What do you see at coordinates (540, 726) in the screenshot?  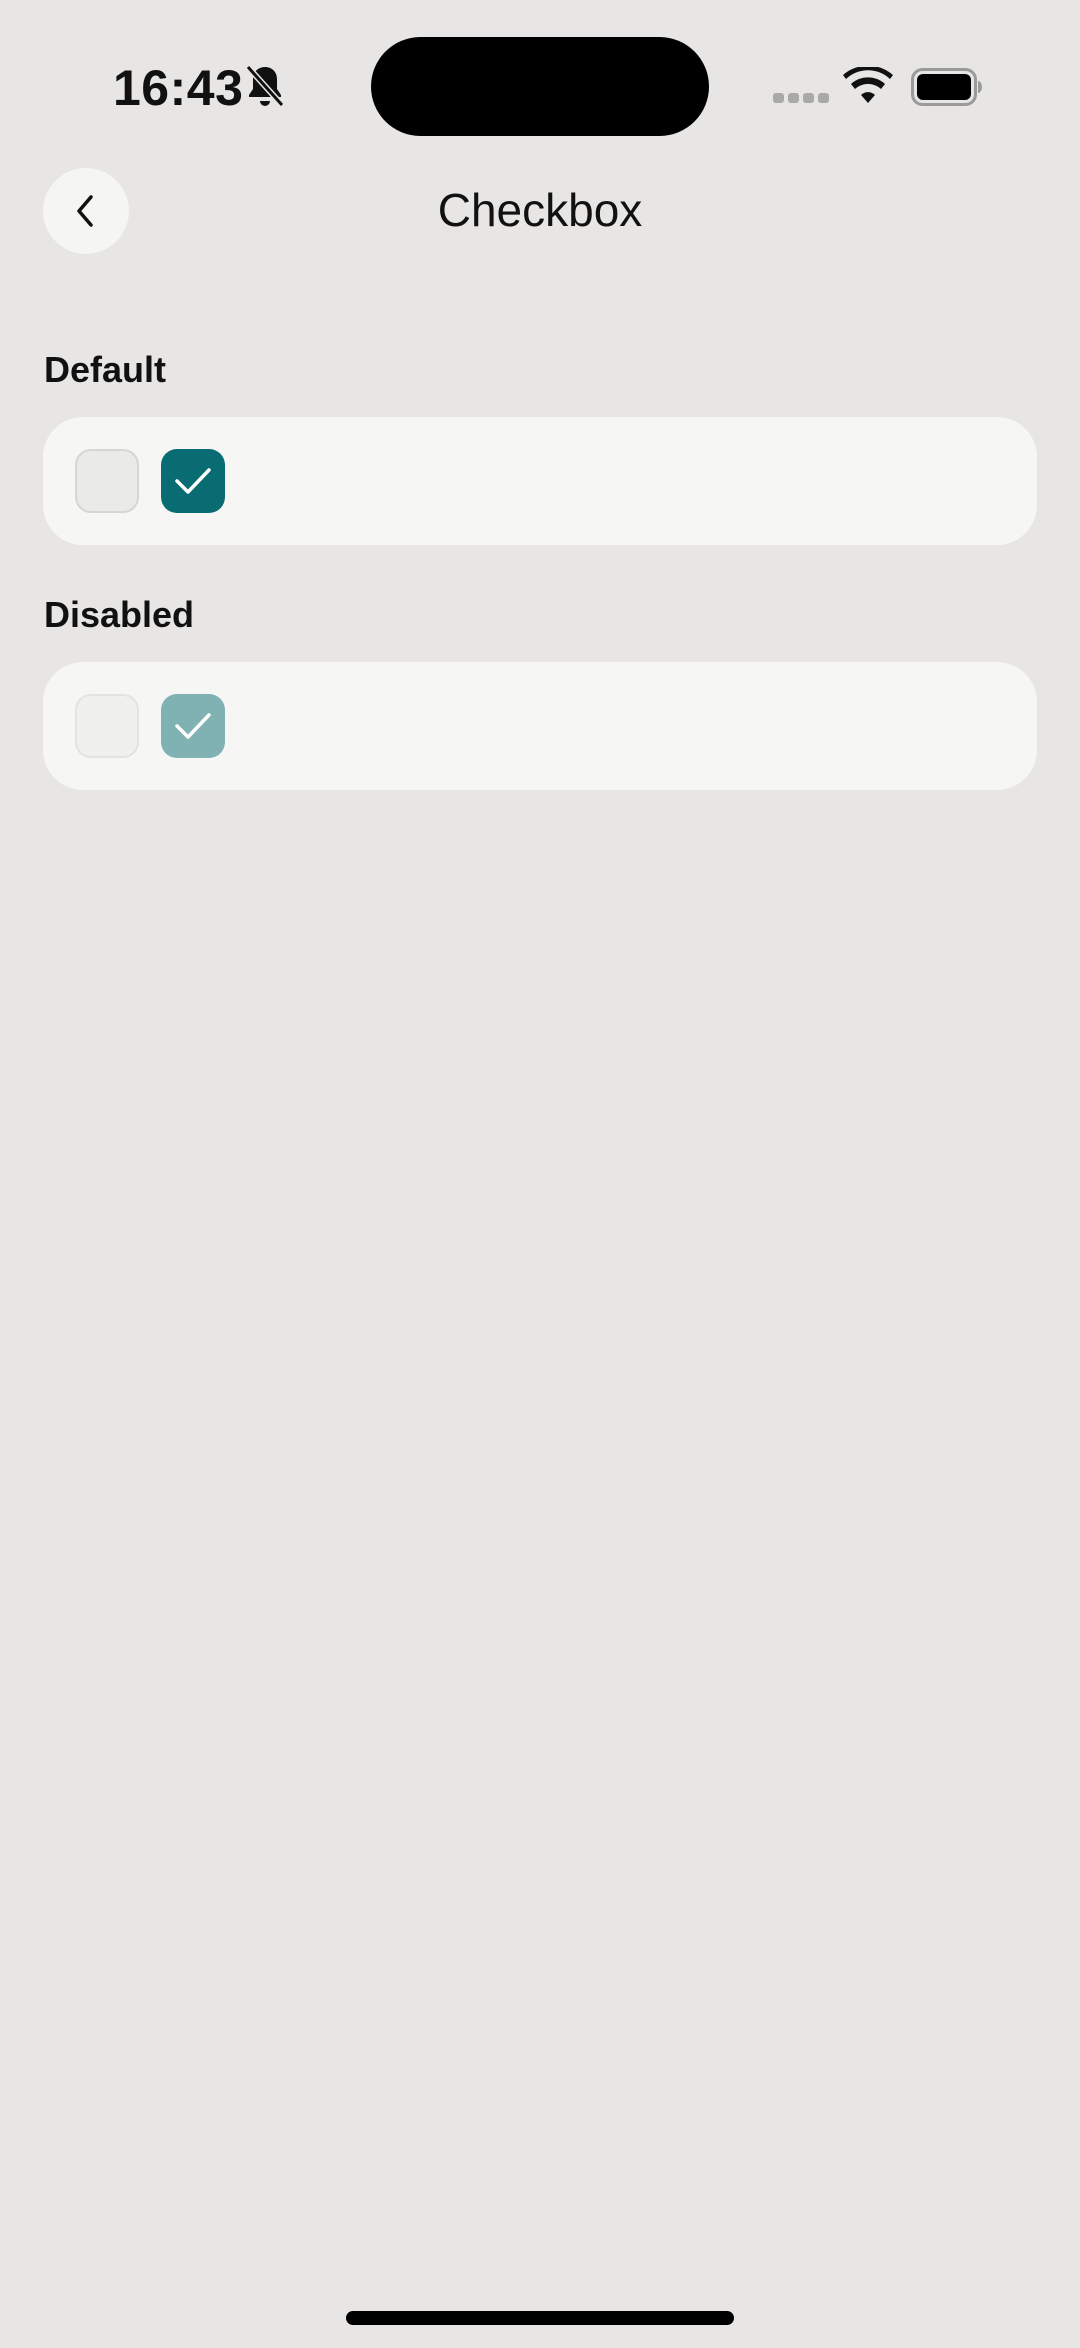 I see `disabled-checkbox-card` at bounding box center [540, 726].